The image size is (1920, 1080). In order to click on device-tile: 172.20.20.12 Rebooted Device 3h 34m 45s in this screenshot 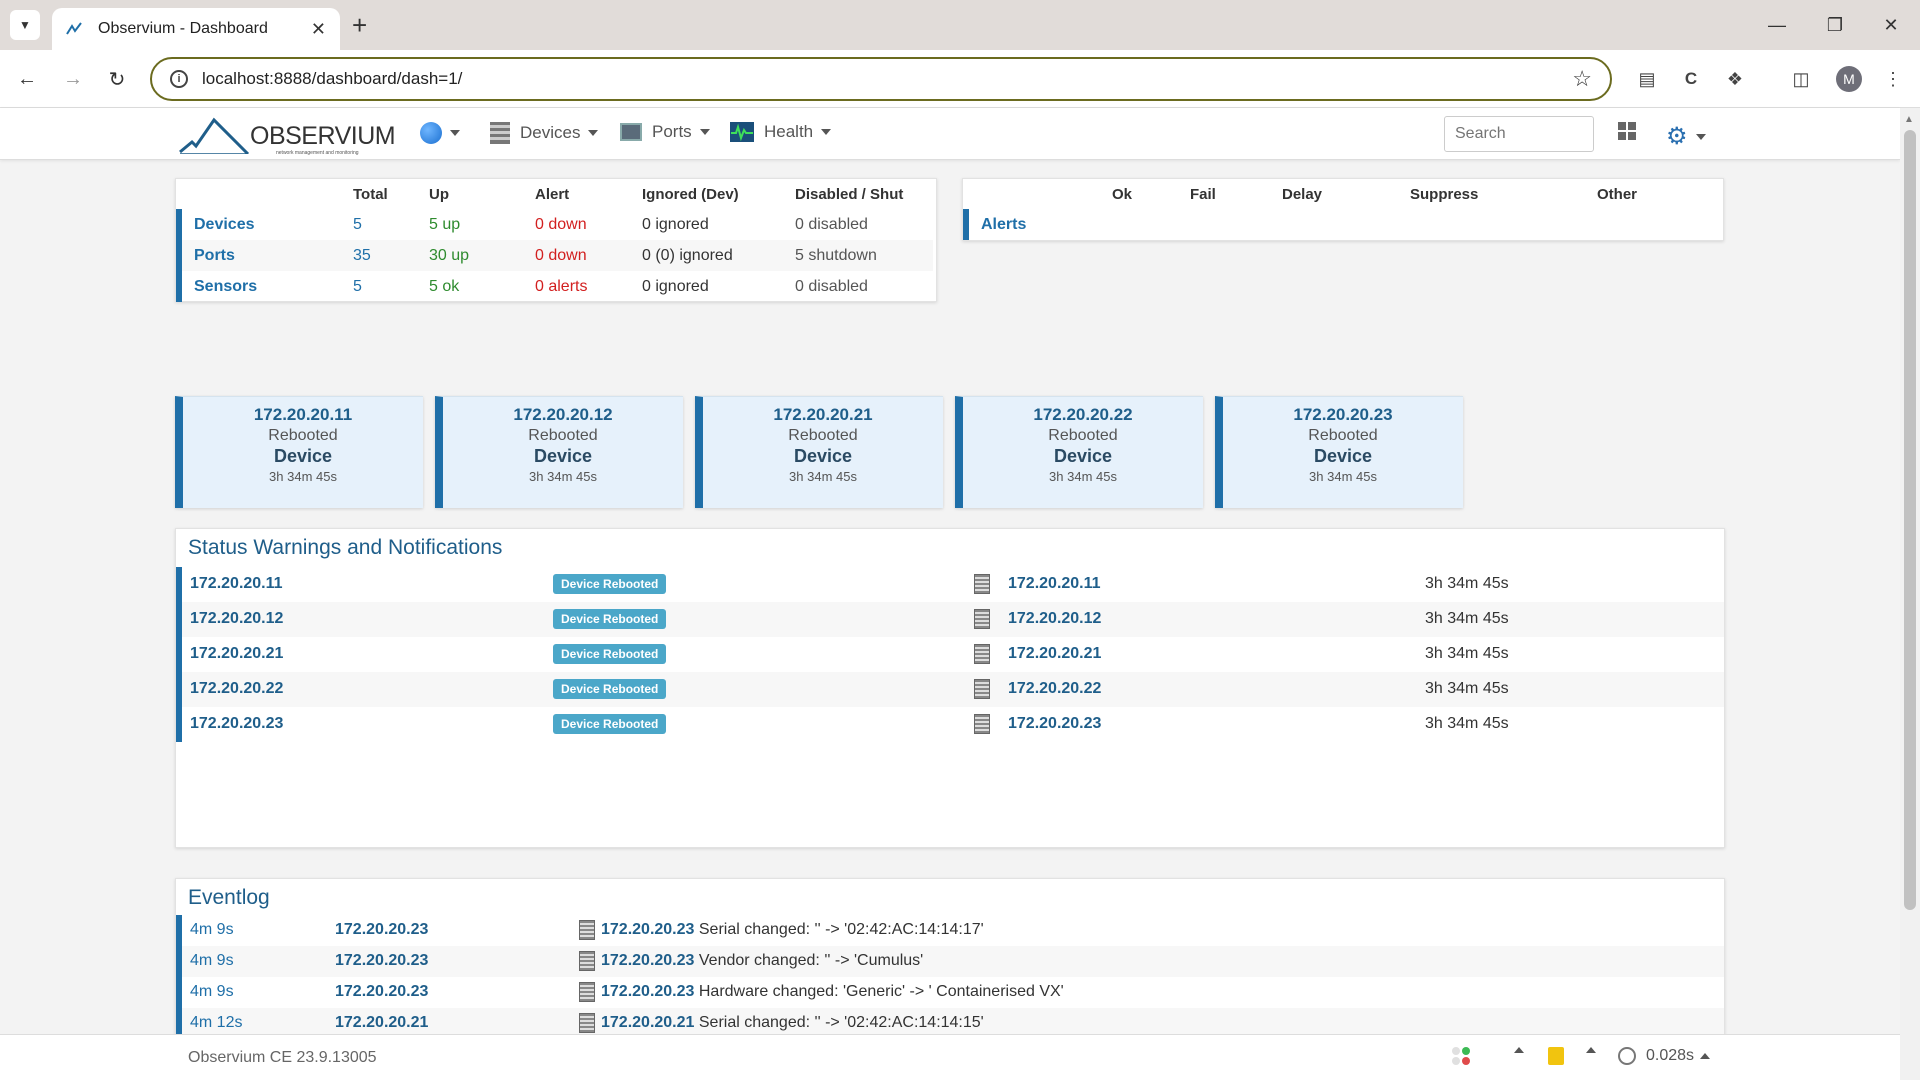, I will do `click(559, 452)`.